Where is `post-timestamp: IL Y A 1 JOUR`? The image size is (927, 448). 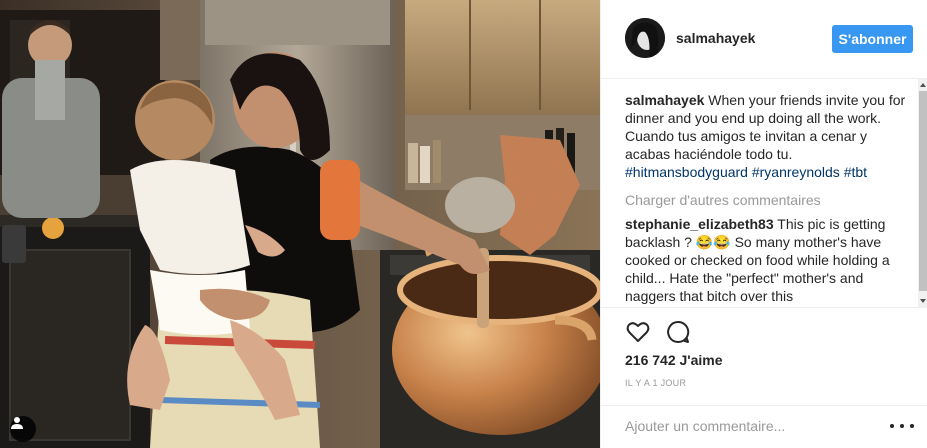 post-timestamp: IL Y A 1 JOUR is located at coordinates (655, 383).